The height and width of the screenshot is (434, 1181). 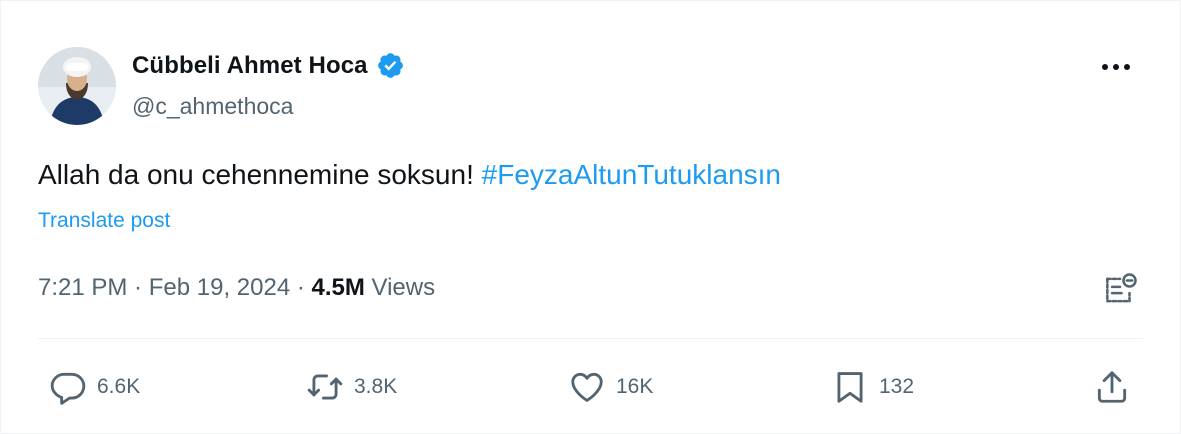 I want to click on translate-post-link: Translate post, so click(x=104, y=221).